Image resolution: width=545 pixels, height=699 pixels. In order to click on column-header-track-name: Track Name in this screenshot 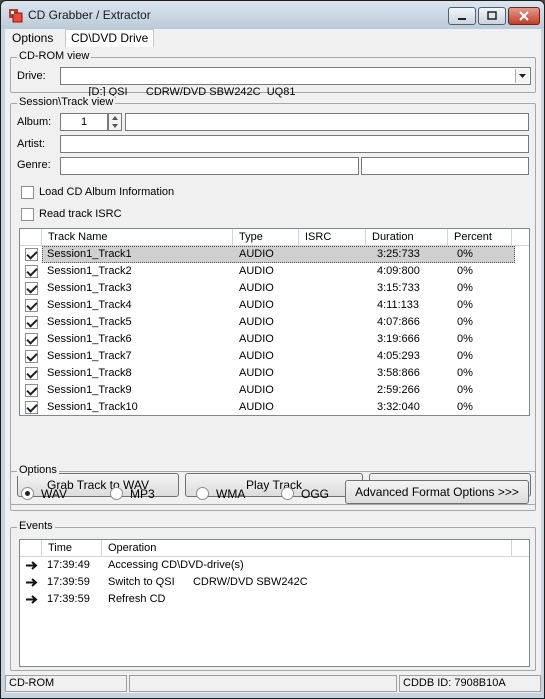, I will do `click(137, 237)`.